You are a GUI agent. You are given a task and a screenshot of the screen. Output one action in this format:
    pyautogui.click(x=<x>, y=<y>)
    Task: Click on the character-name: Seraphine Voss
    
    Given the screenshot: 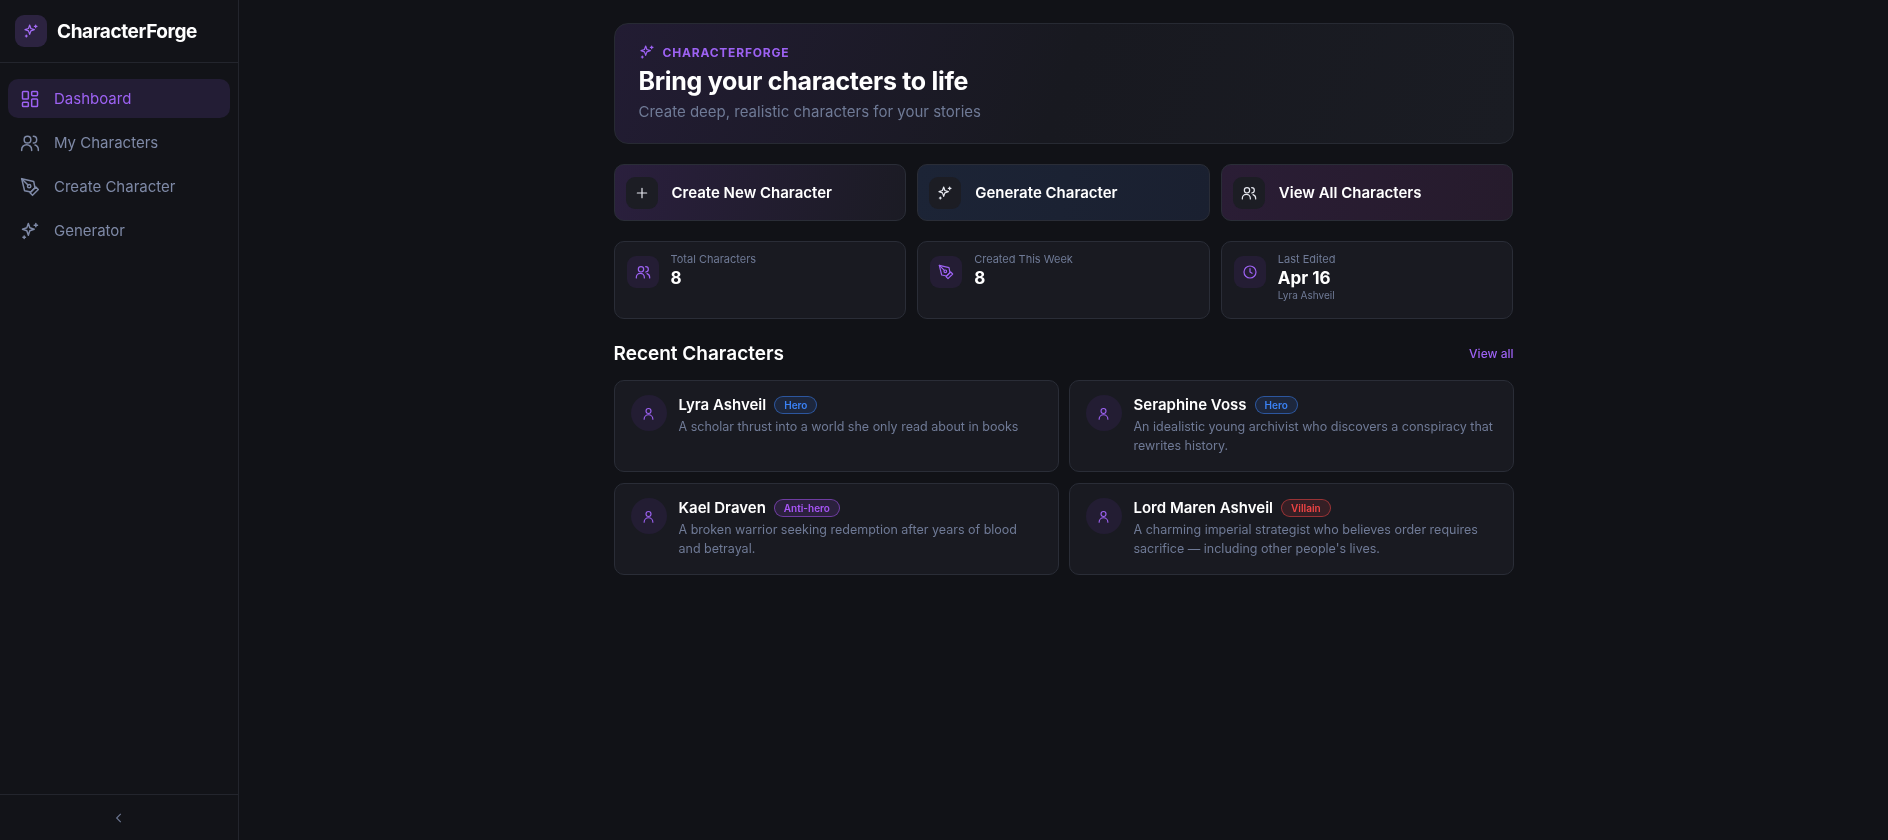 What is the action you would take?
    pyautogui.click(x=1190, y=404)
    